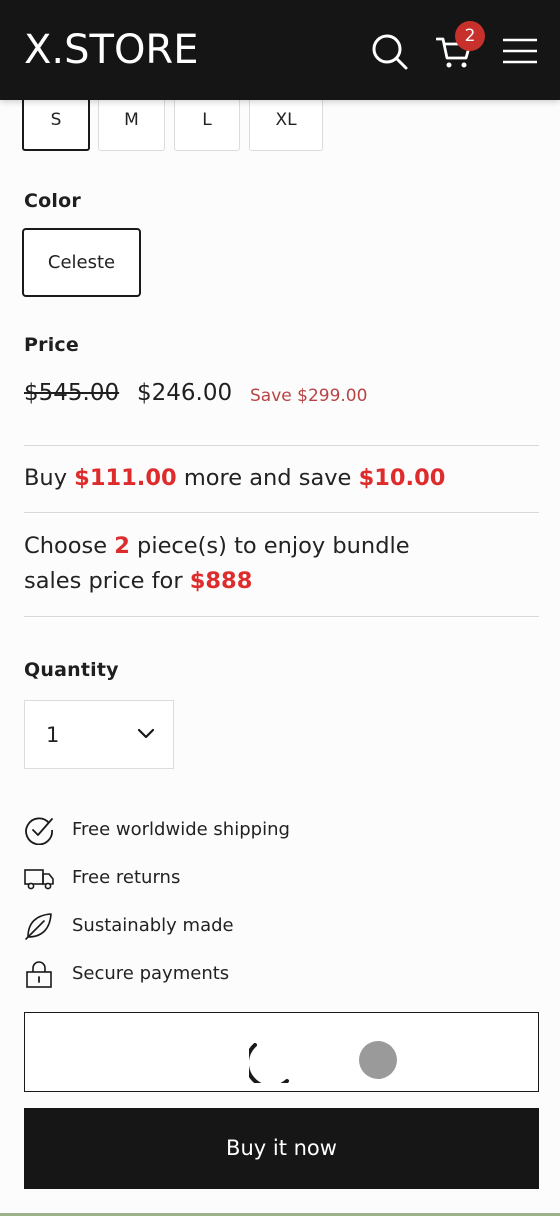  Describe the element at coordinates (470, 36) in the screenshot. I see `cart-count-badge: 2` at that location.